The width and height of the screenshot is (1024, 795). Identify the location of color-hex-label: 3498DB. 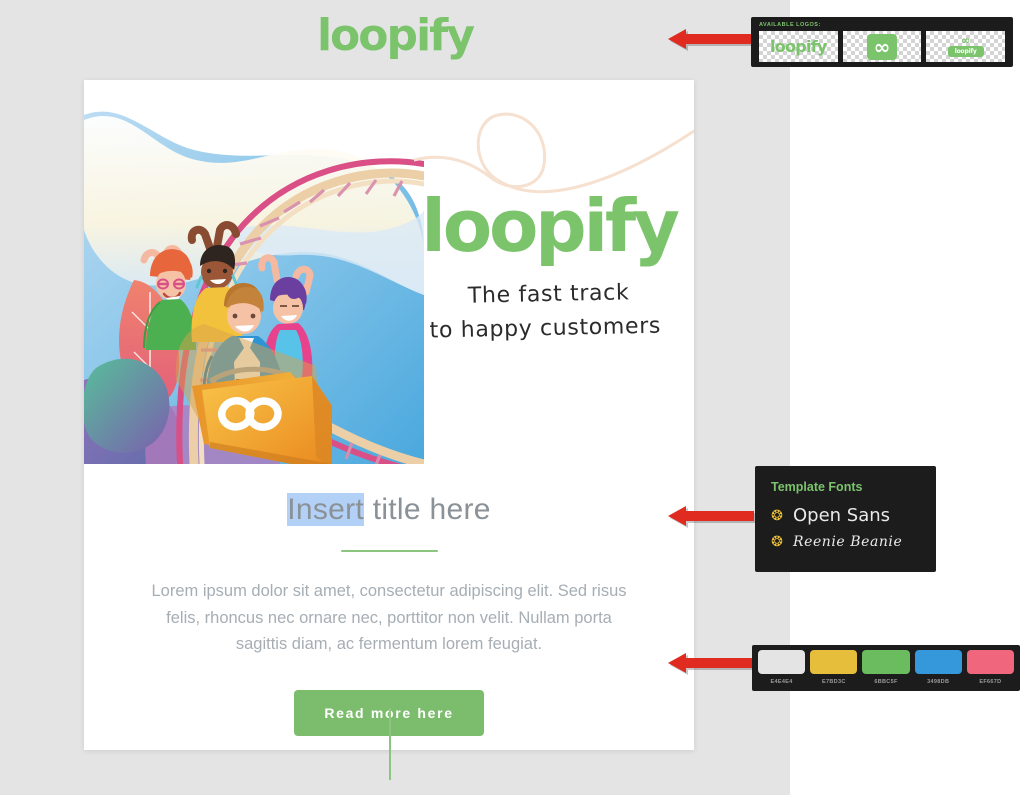
(938, 682).